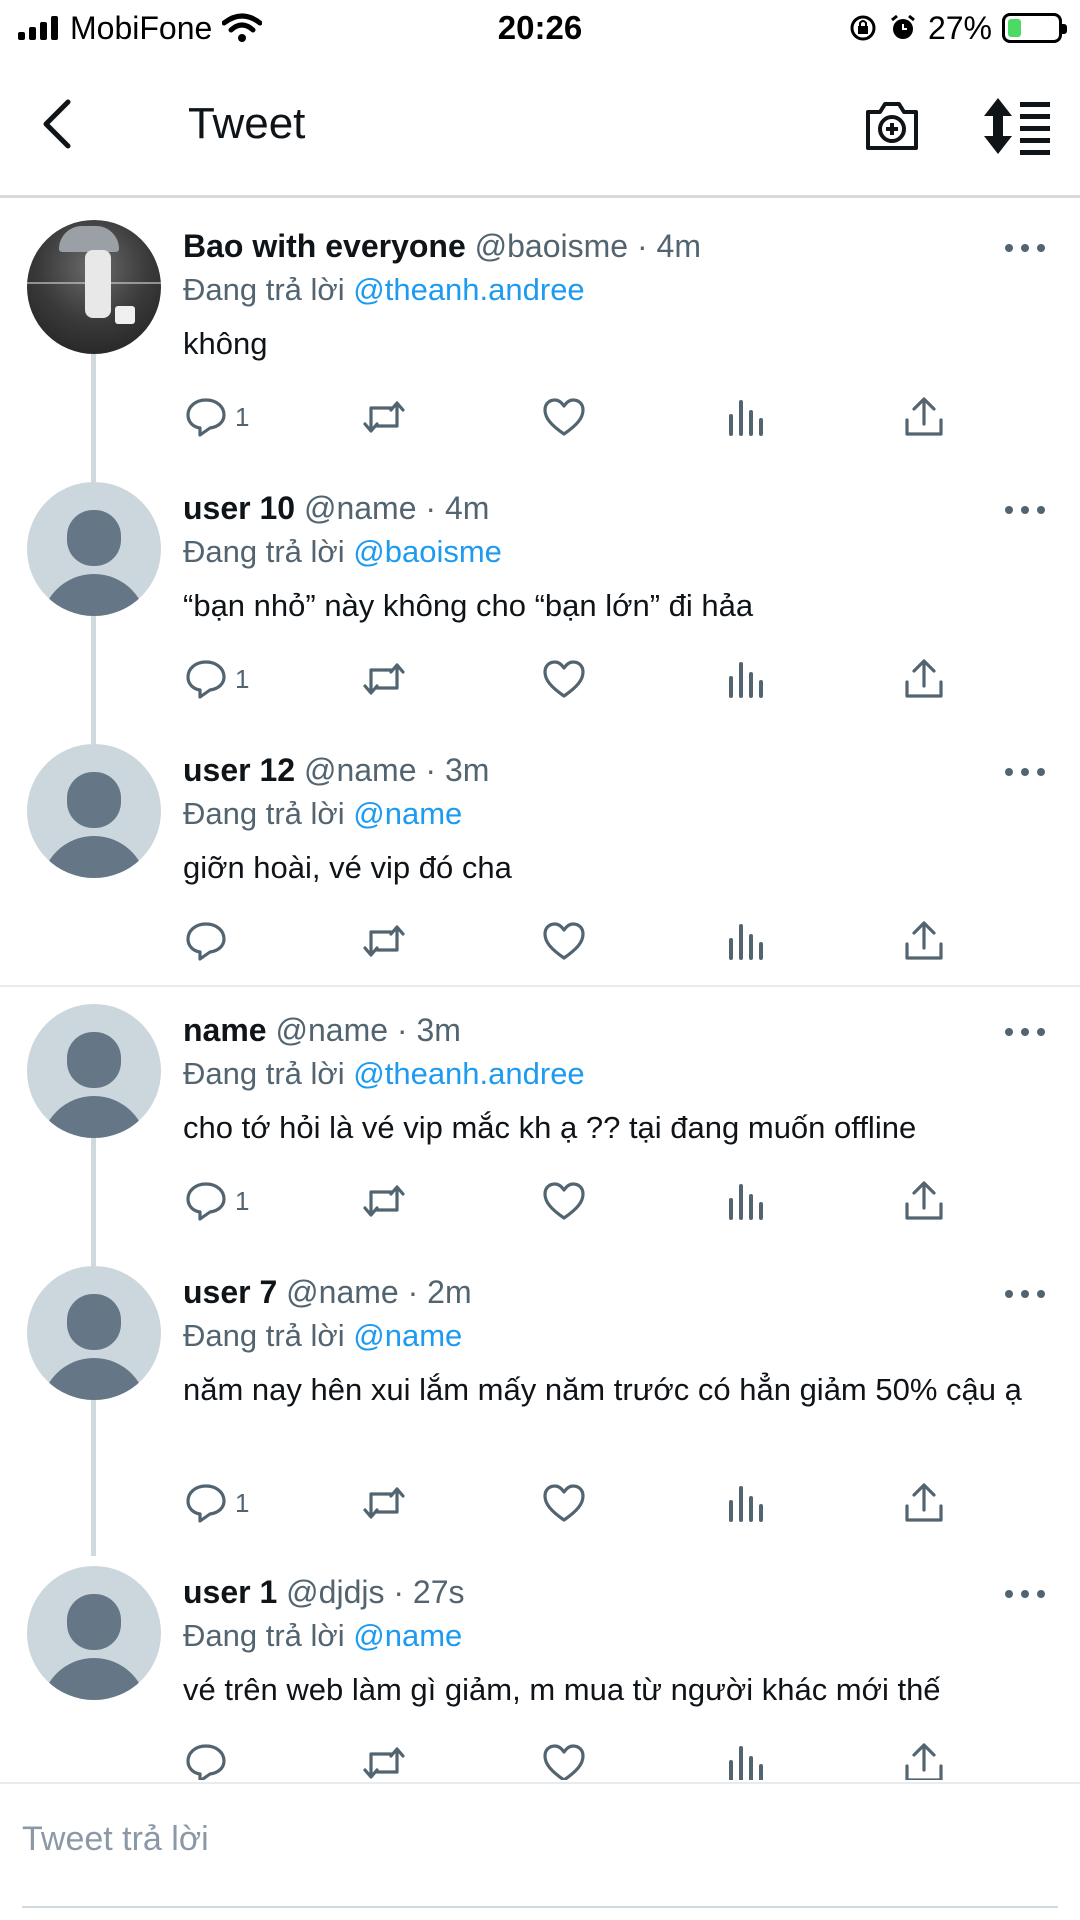  I want to click on display-name: Bao with everyone, so click(324, 246).